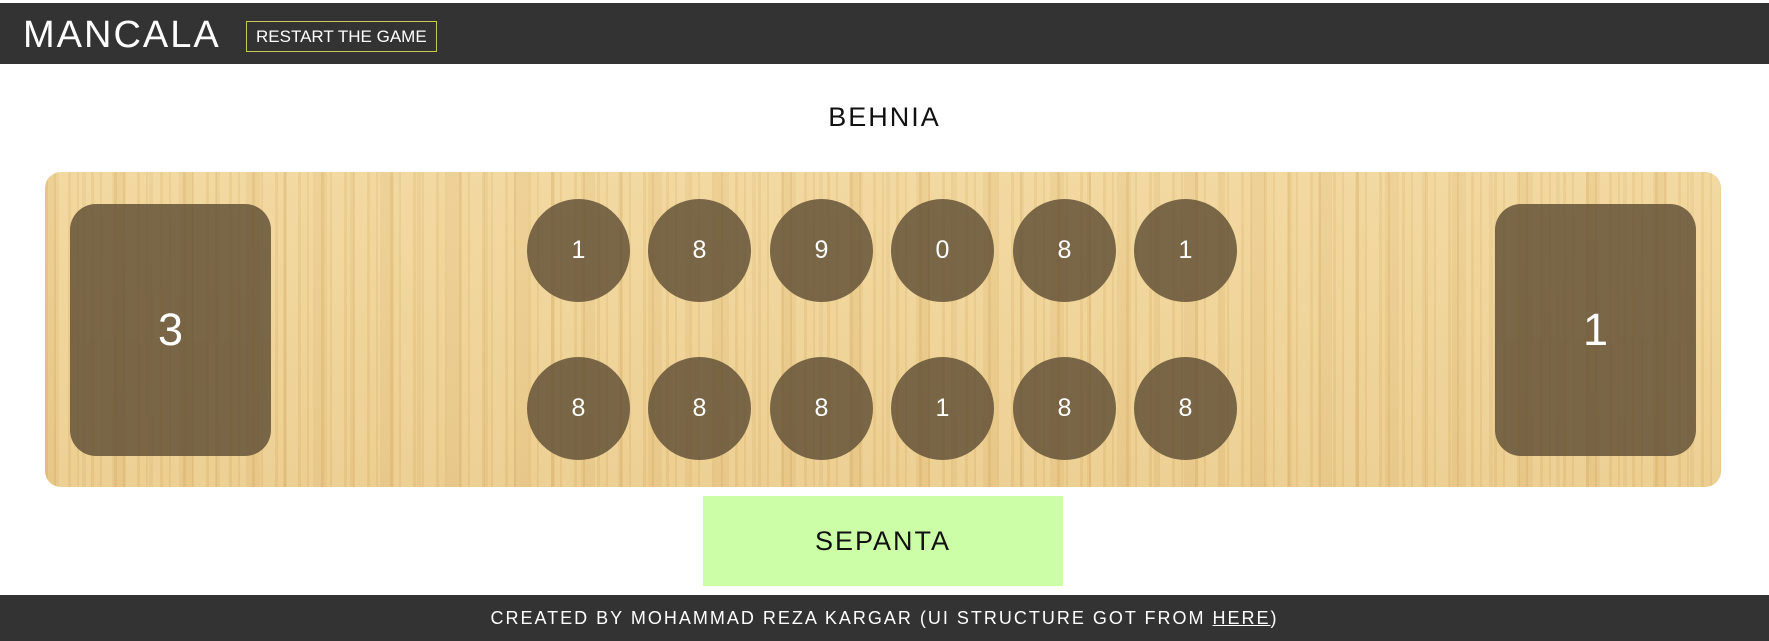 This screenshot has height=641, width=1769. What do you see at coordinates (942, 408) in the screenshot?
I see `bottom-pit-4: 1` at bounding box center [942, 408].